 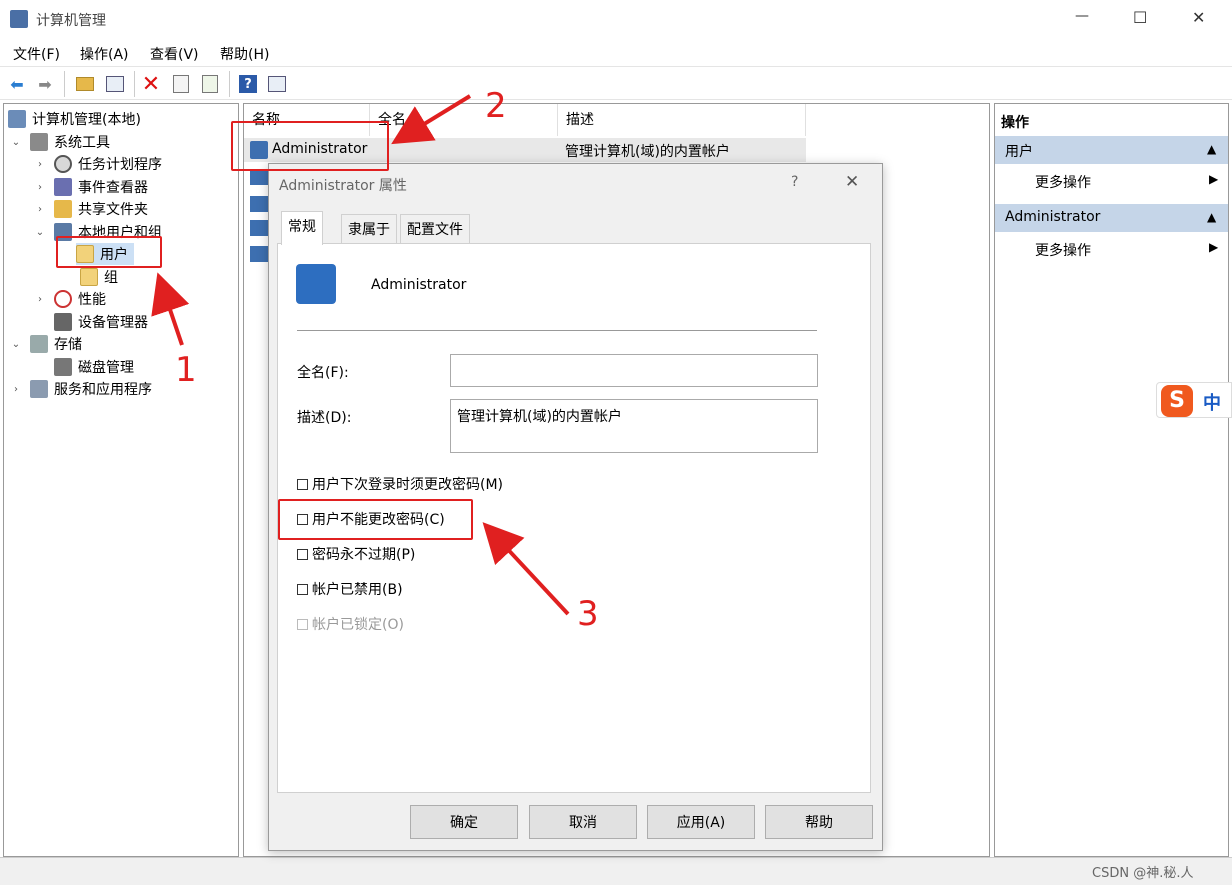 What do you see at coordinates (151, 84) in the screenshot?
I see `delete-icon: ✕` at bounding box center [151, 84].